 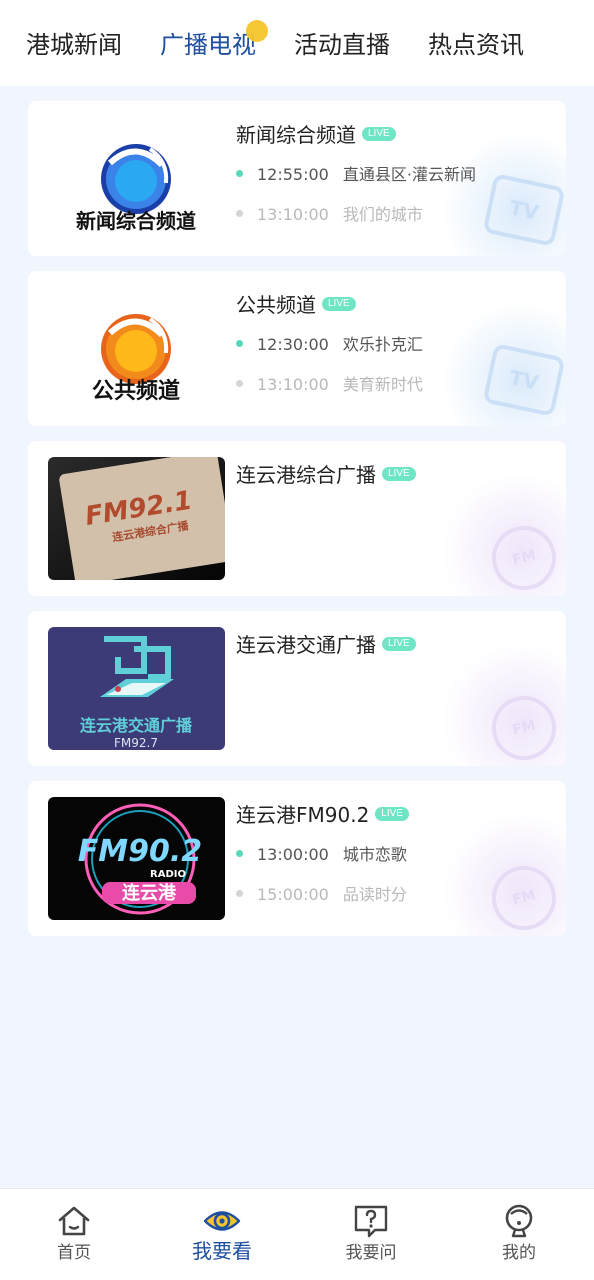 I want to click on profile-icon, so click(x=519, y=1221).